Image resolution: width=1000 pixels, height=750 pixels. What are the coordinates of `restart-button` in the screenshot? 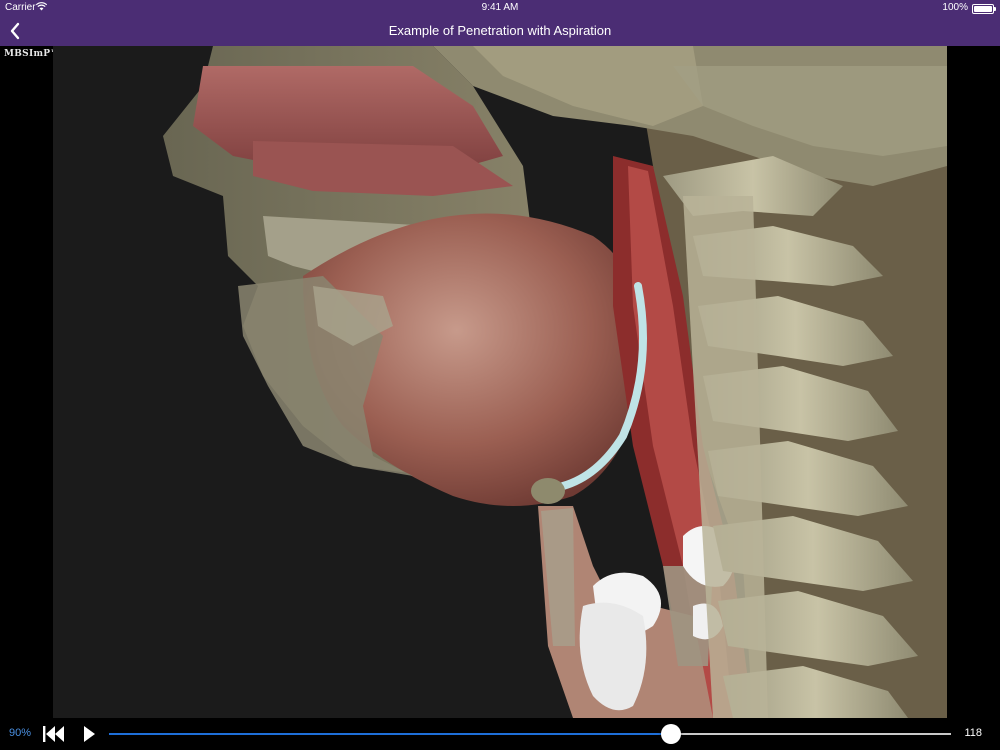 It's located at (54, 734).